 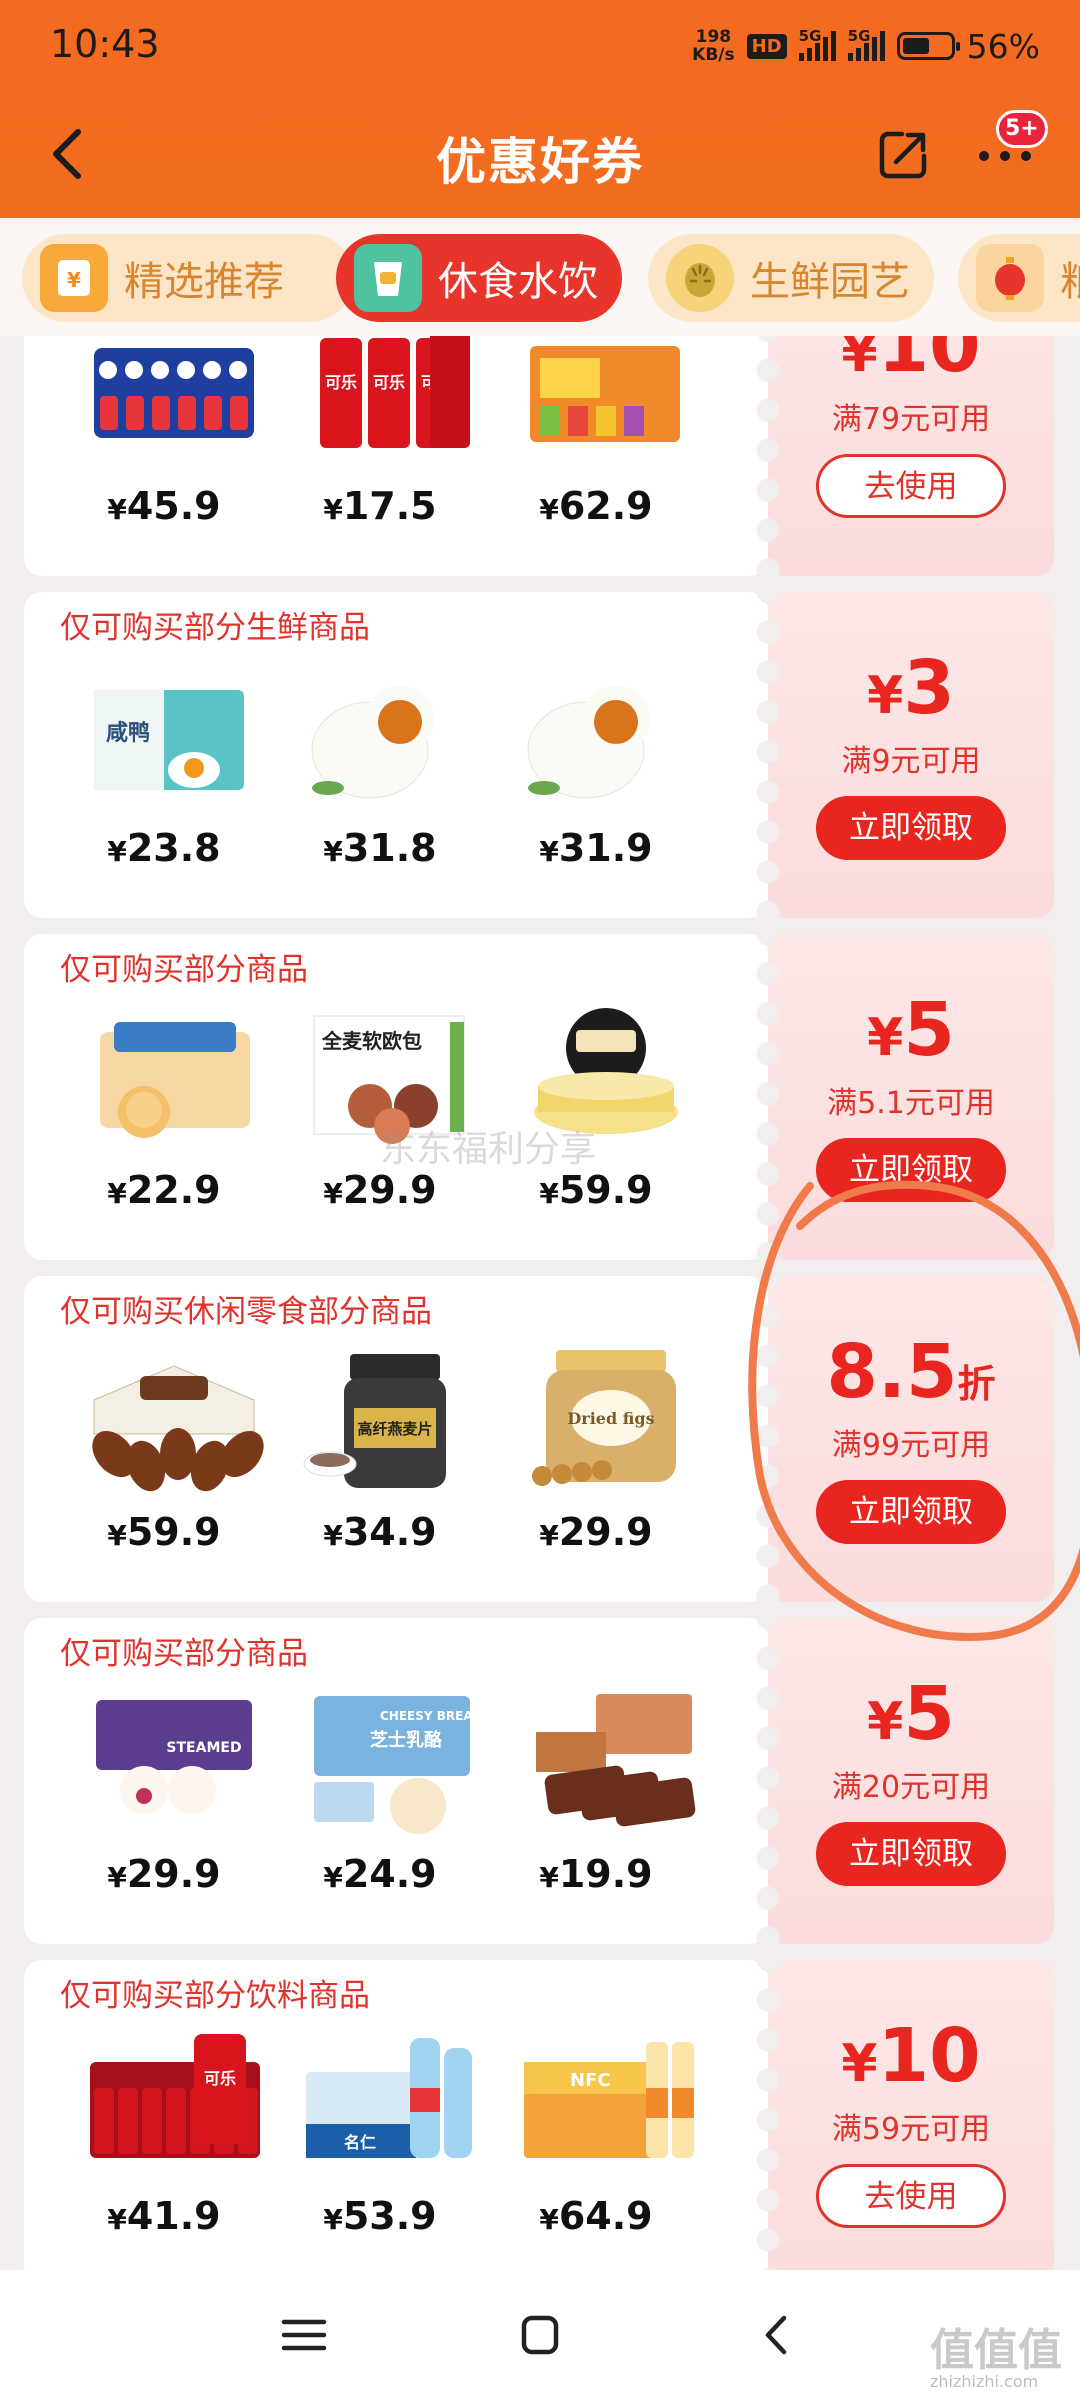 I want to click on tab-fresh-garden: 生鲜园艺, so click(x=791, y=278).